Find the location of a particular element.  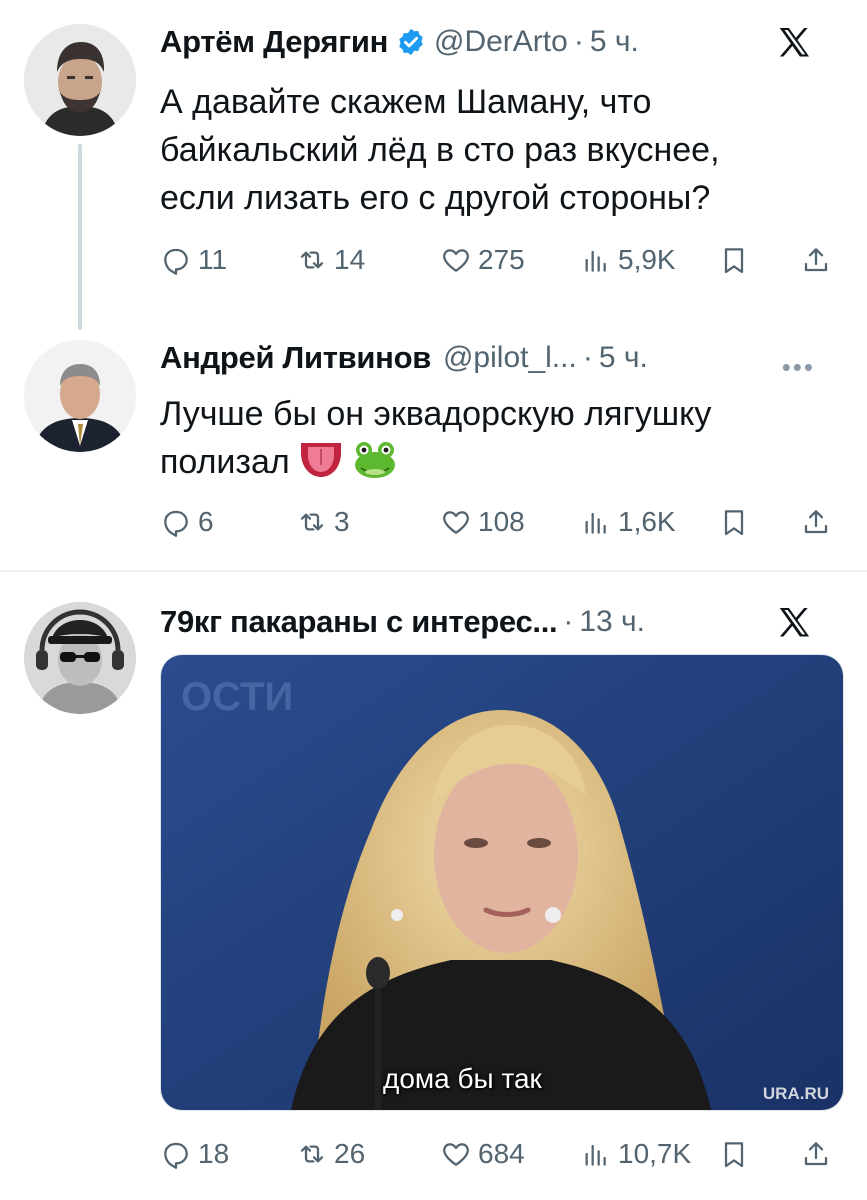

tweet-text: Лучше бы он эквадорскую лягушку полизал is located at coordinates (493, 438).